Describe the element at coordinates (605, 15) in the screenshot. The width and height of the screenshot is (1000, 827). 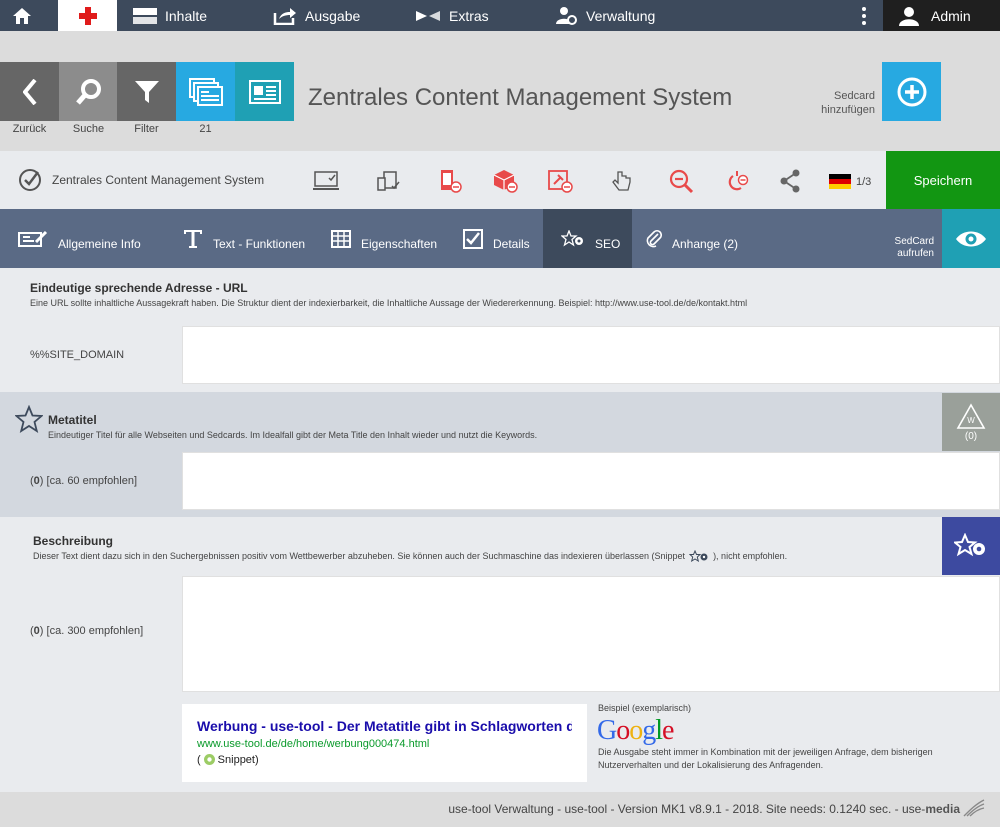
I see `nav-verwaltung: Verwaltung` at that location.